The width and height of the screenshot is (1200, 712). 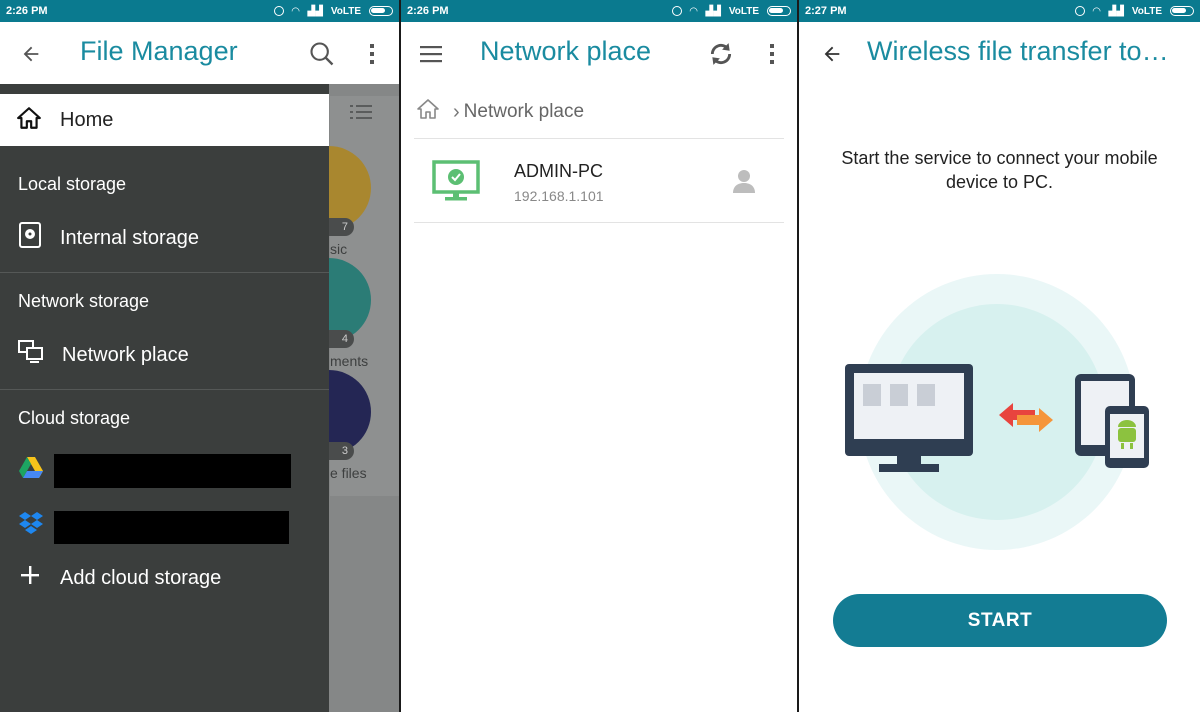 I want to click on drawer-item-label: Internal storage, so click(x=129, y=237).